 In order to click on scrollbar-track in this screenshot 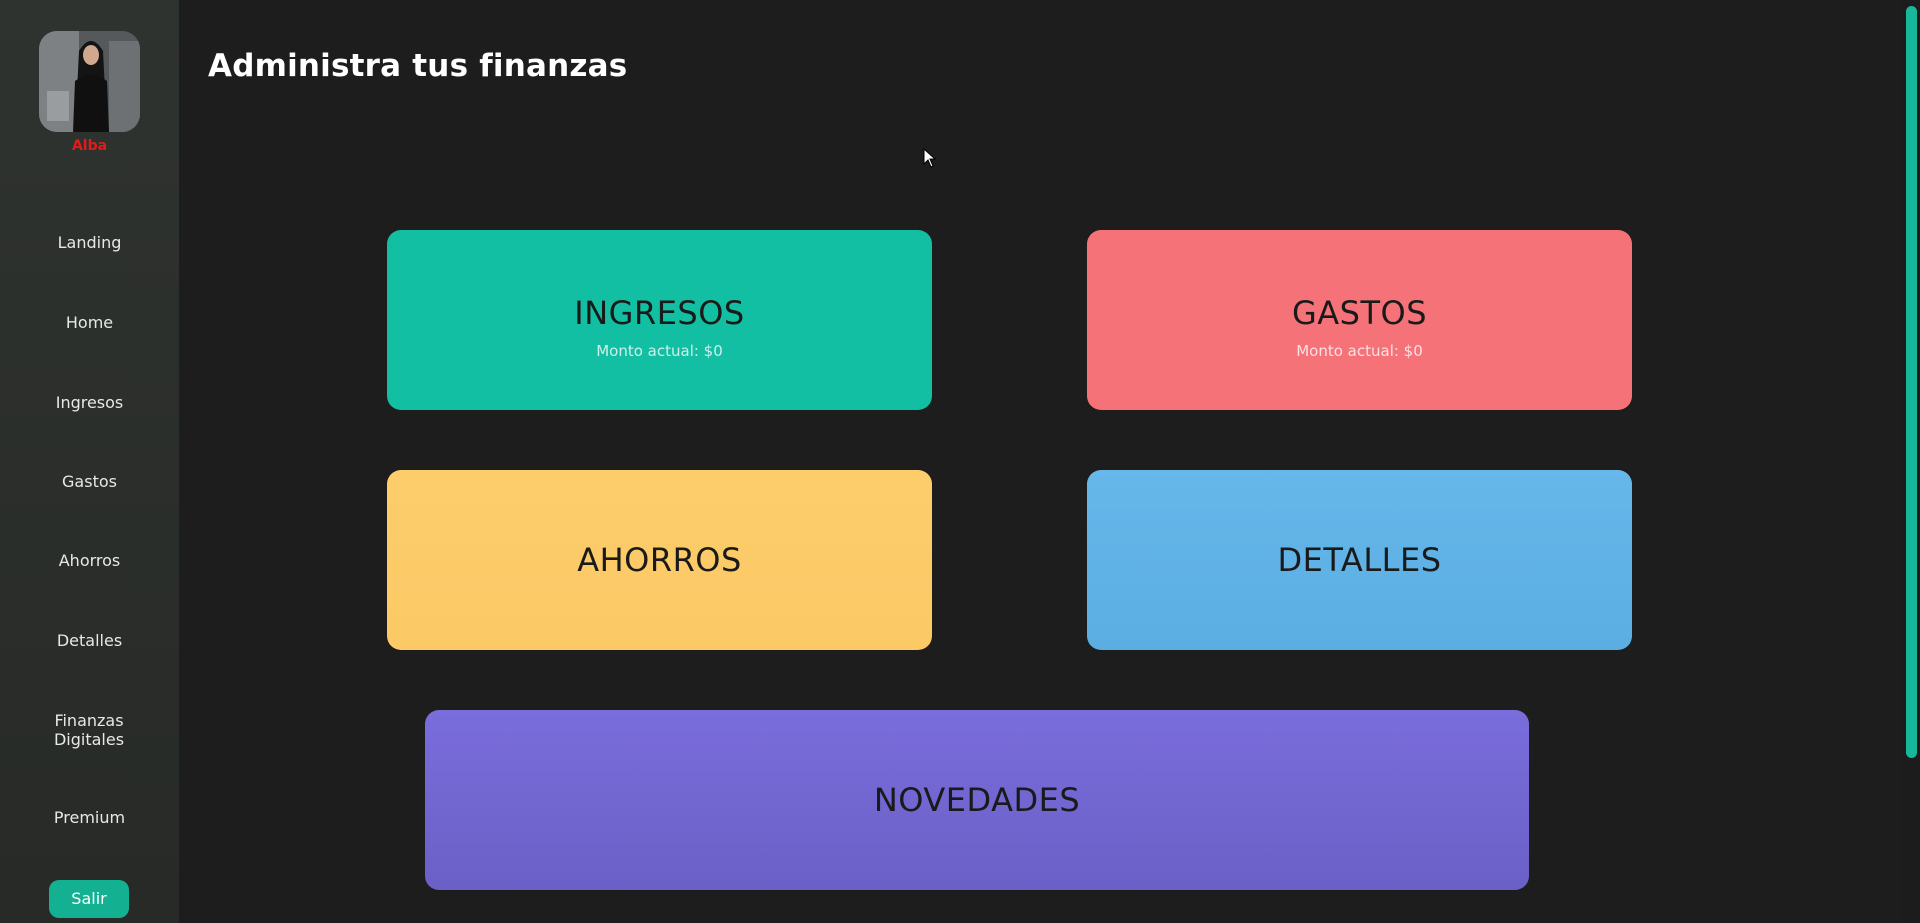, I will do `click(1911, 461)`.